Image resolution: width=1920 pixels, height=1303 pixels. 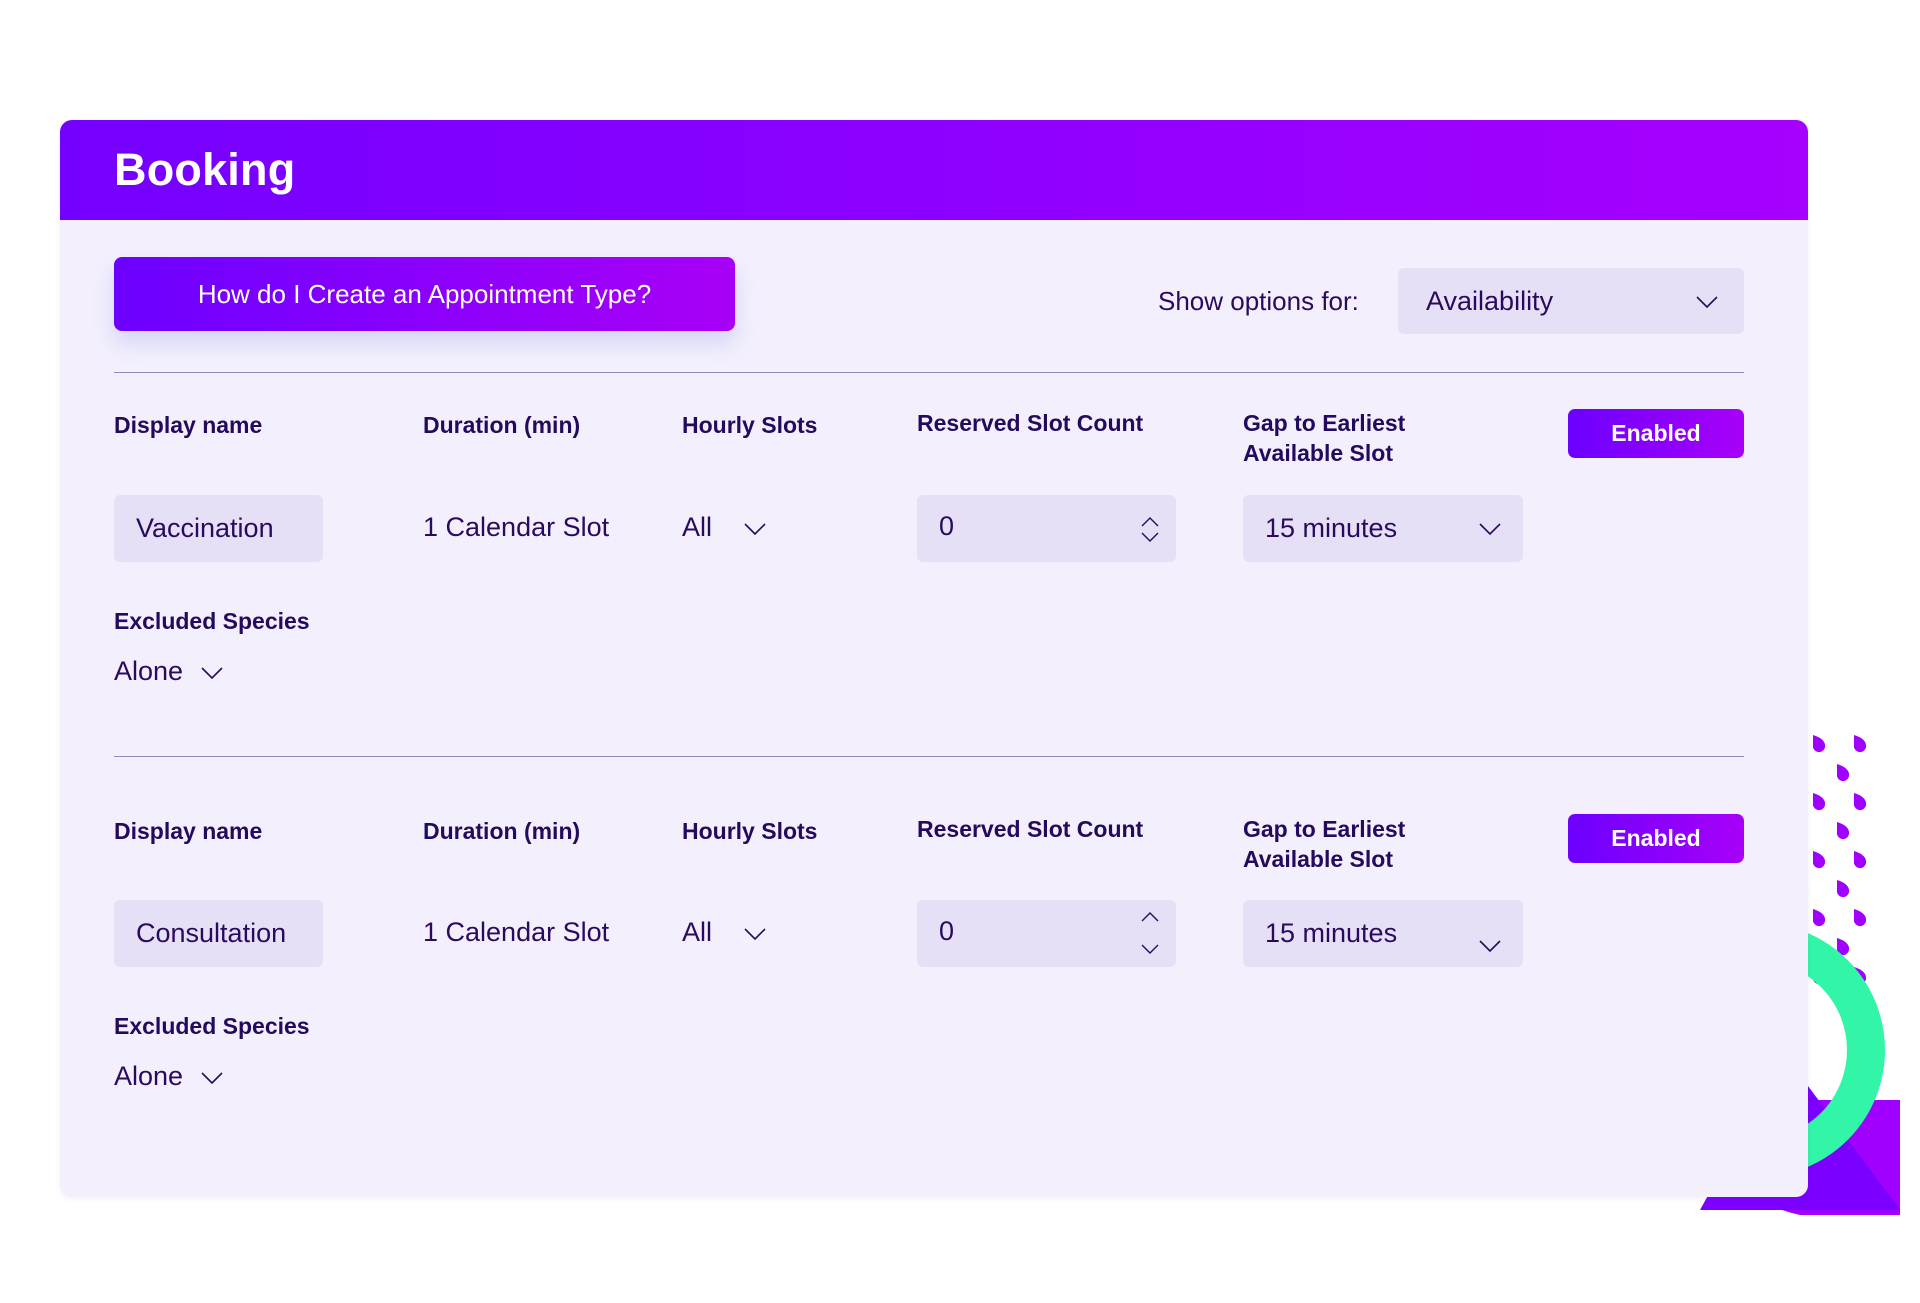 I want to click on show-options-value: Availability, so click(x=1490, y=300).